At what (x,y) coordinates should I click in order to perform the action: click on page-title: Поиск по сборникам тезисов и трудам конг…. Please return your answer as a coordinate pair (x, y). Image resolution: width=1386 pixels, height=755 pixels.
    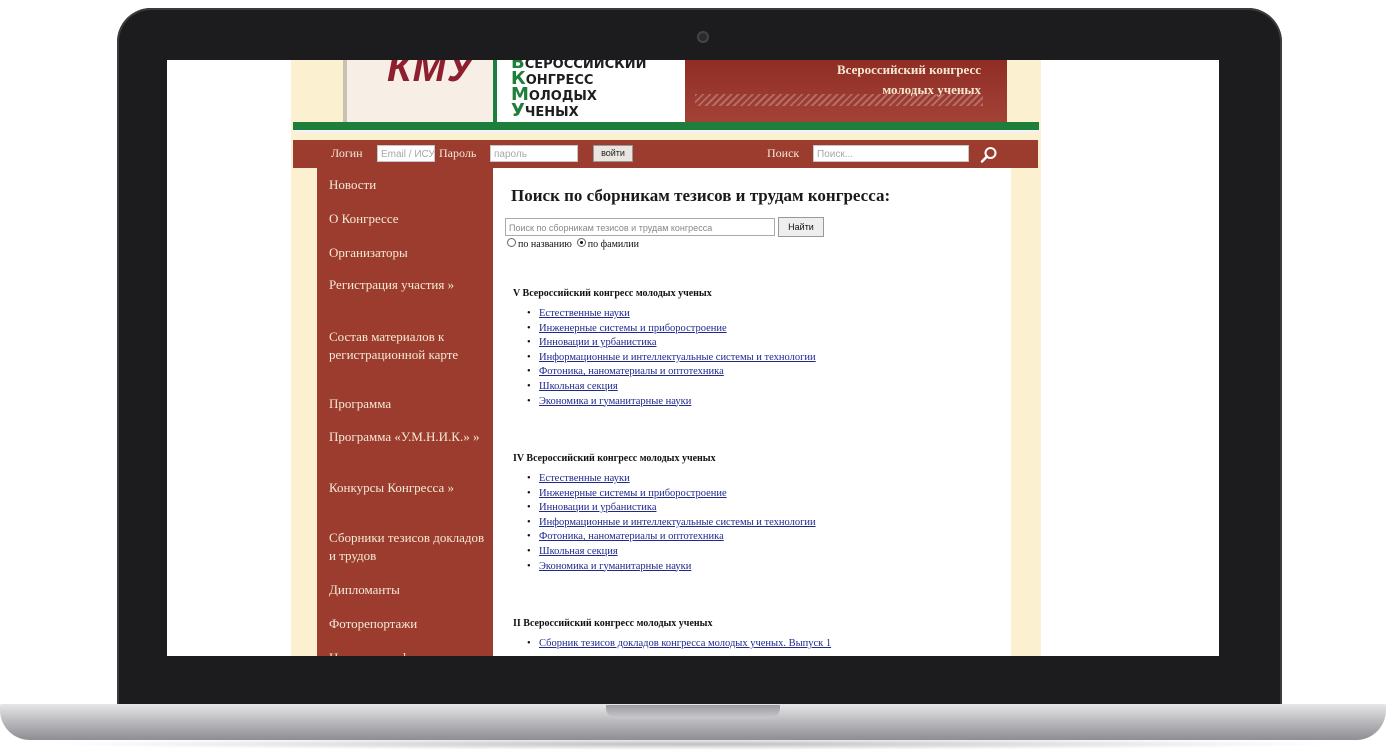
    Looking at the image, I should click on (701, 195).